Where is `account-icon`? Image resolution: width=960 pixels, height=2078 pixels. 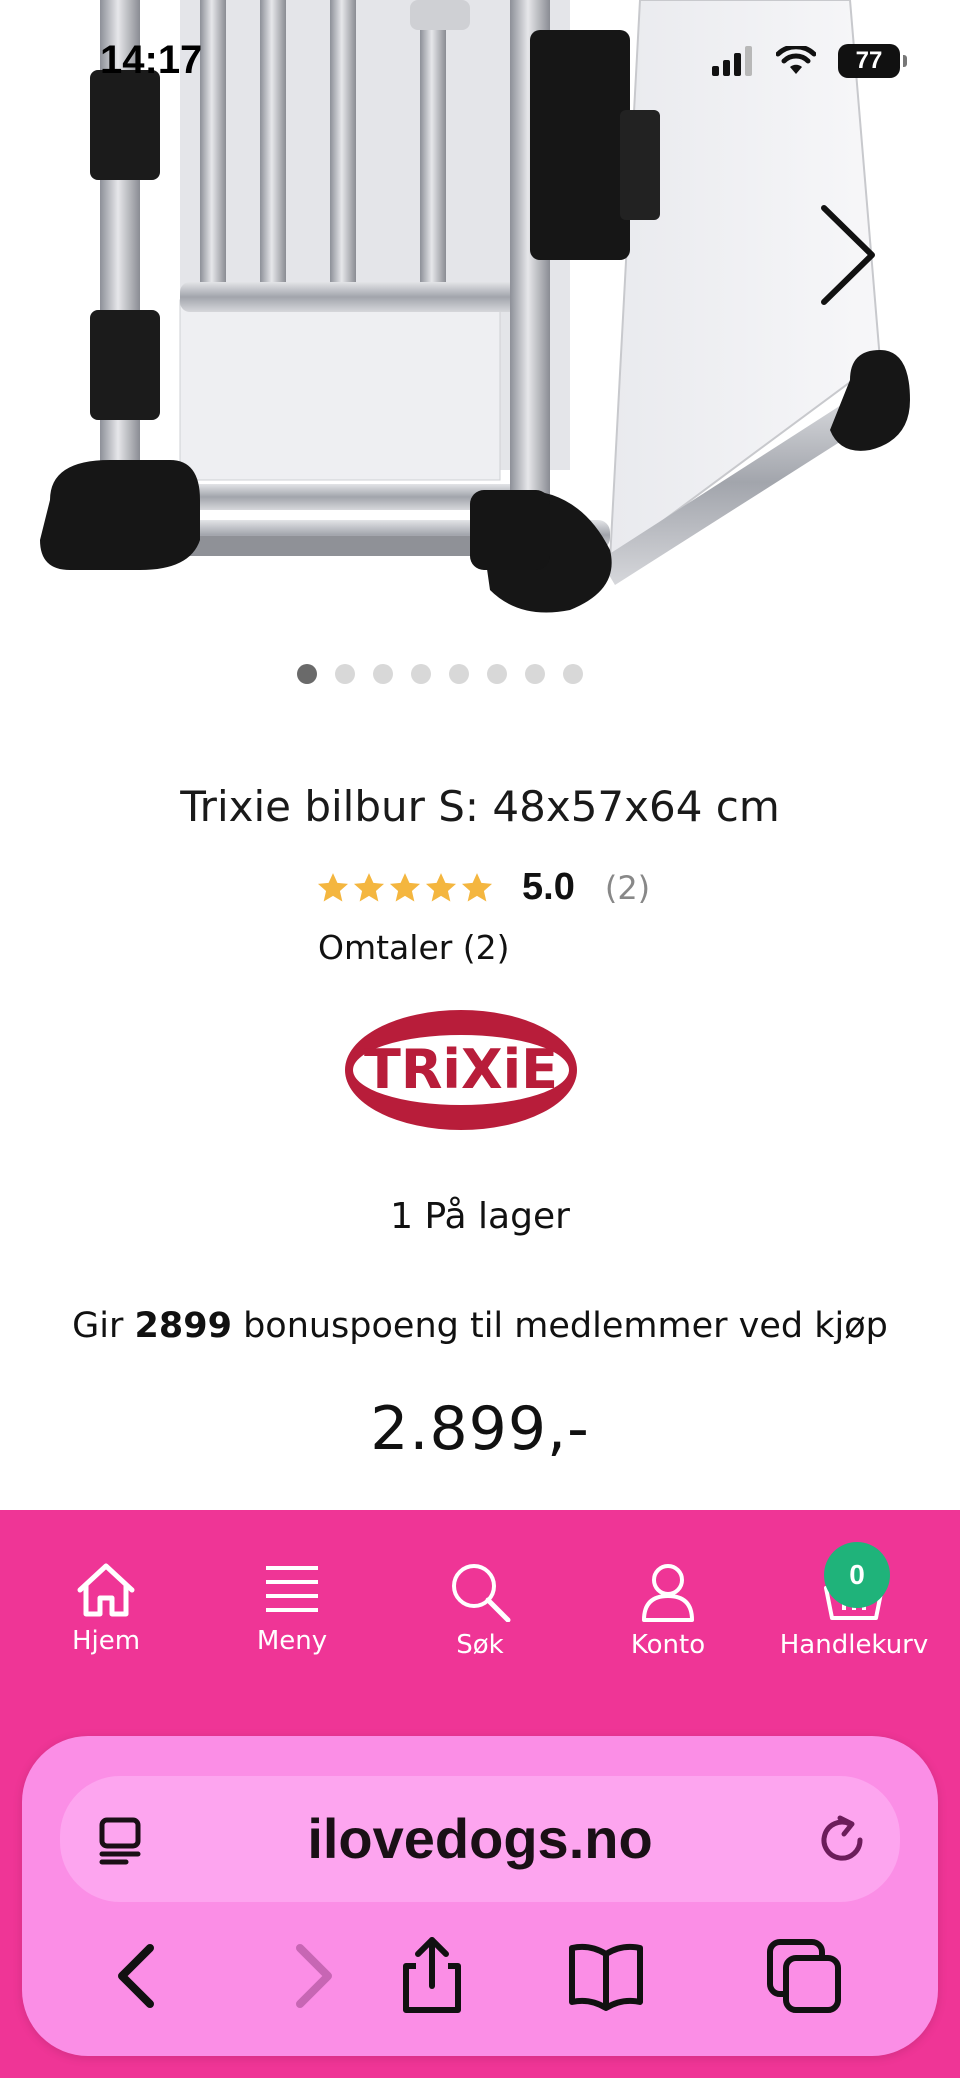 account-icon is located at coordinates (668, 1593).